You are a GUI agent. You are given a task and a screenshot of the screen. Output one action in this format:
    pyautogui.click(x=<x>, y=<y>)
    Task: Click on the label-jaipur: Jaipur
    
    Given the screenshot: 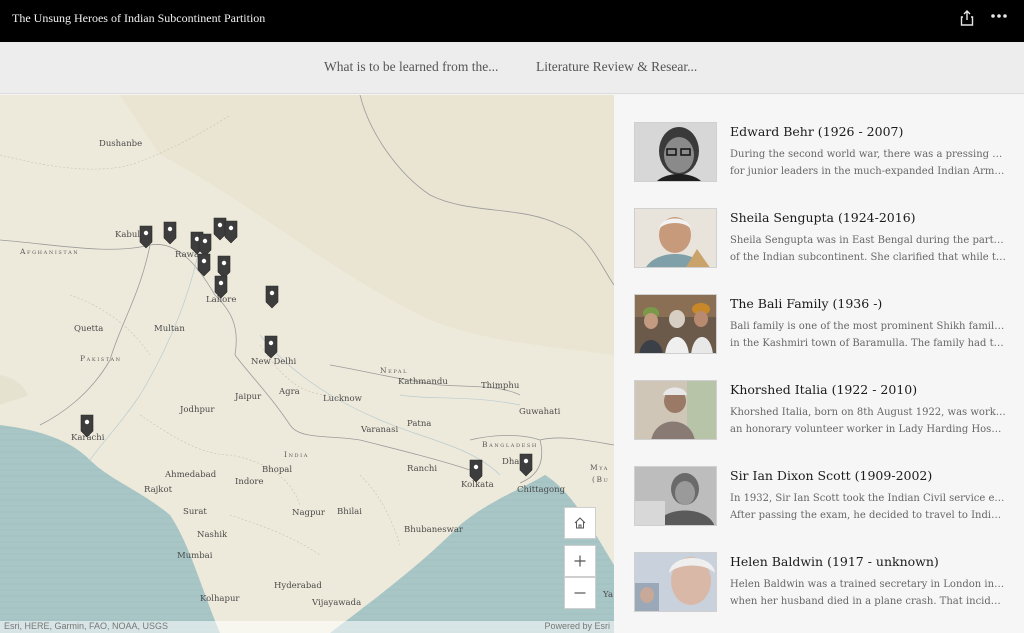 What is the action you would take?
    pyautogui.click(x=248, y=397)
    